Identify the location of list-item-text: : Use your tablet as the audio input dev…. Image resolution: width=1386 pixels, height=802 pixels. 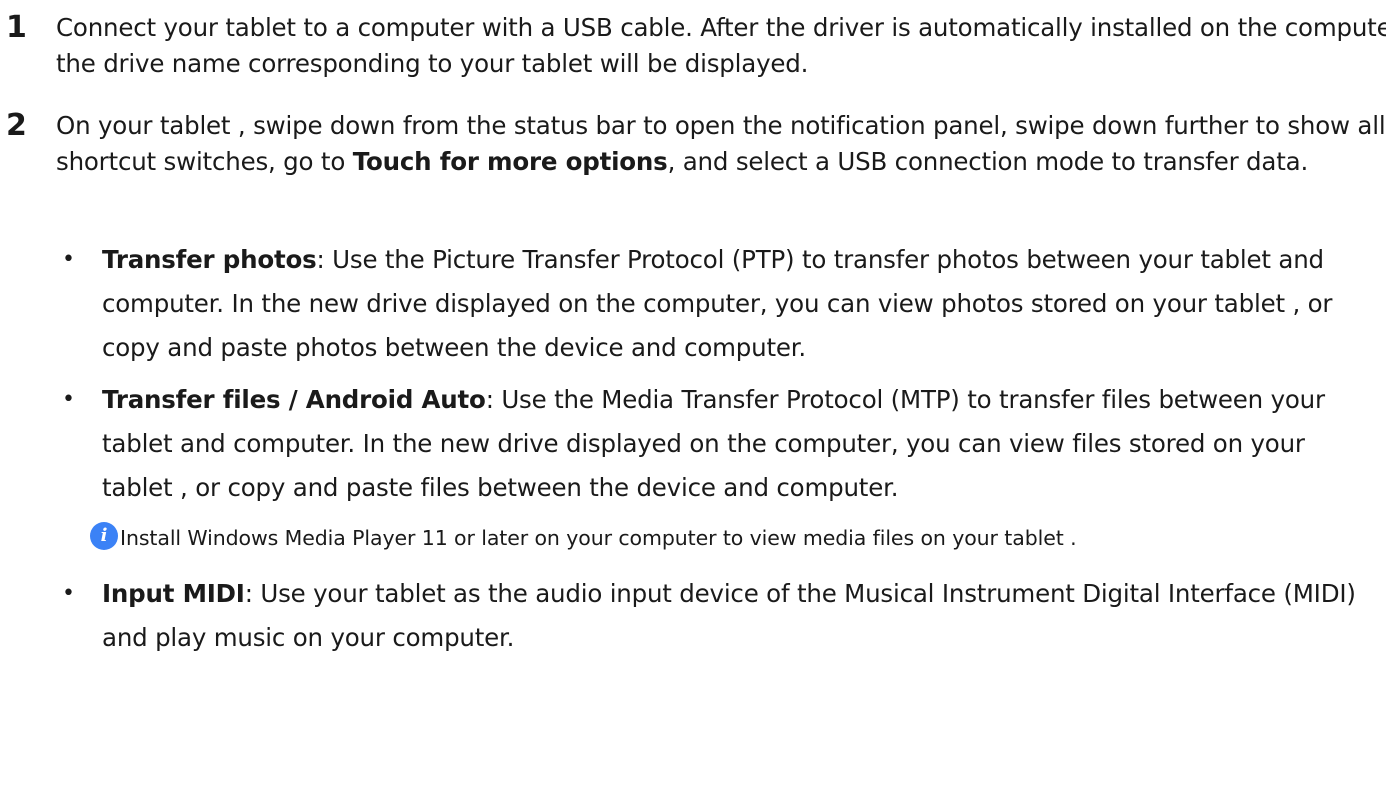
(729, 615).